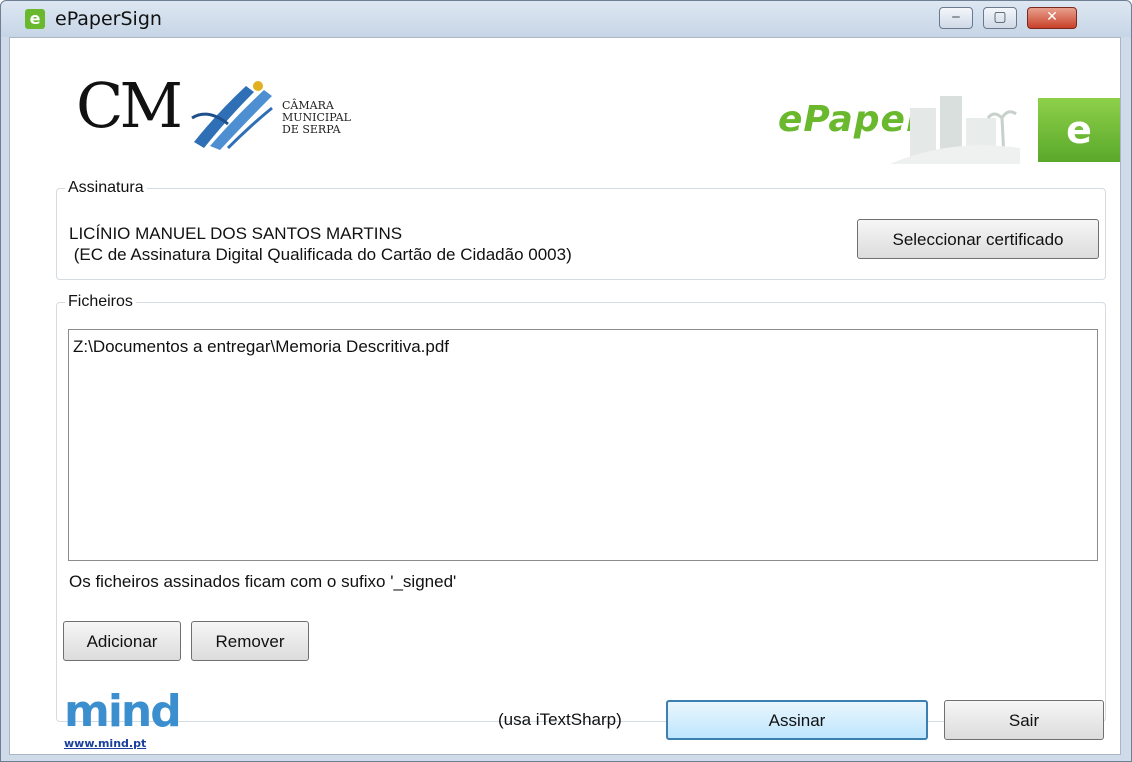 The height and width of the screenshot is (762, 1132). What do you see at coordinates (978, 239) in the screenshot?
I see `select-certificate-button: Seleccionar certificado` at bounding box center [978, 239].